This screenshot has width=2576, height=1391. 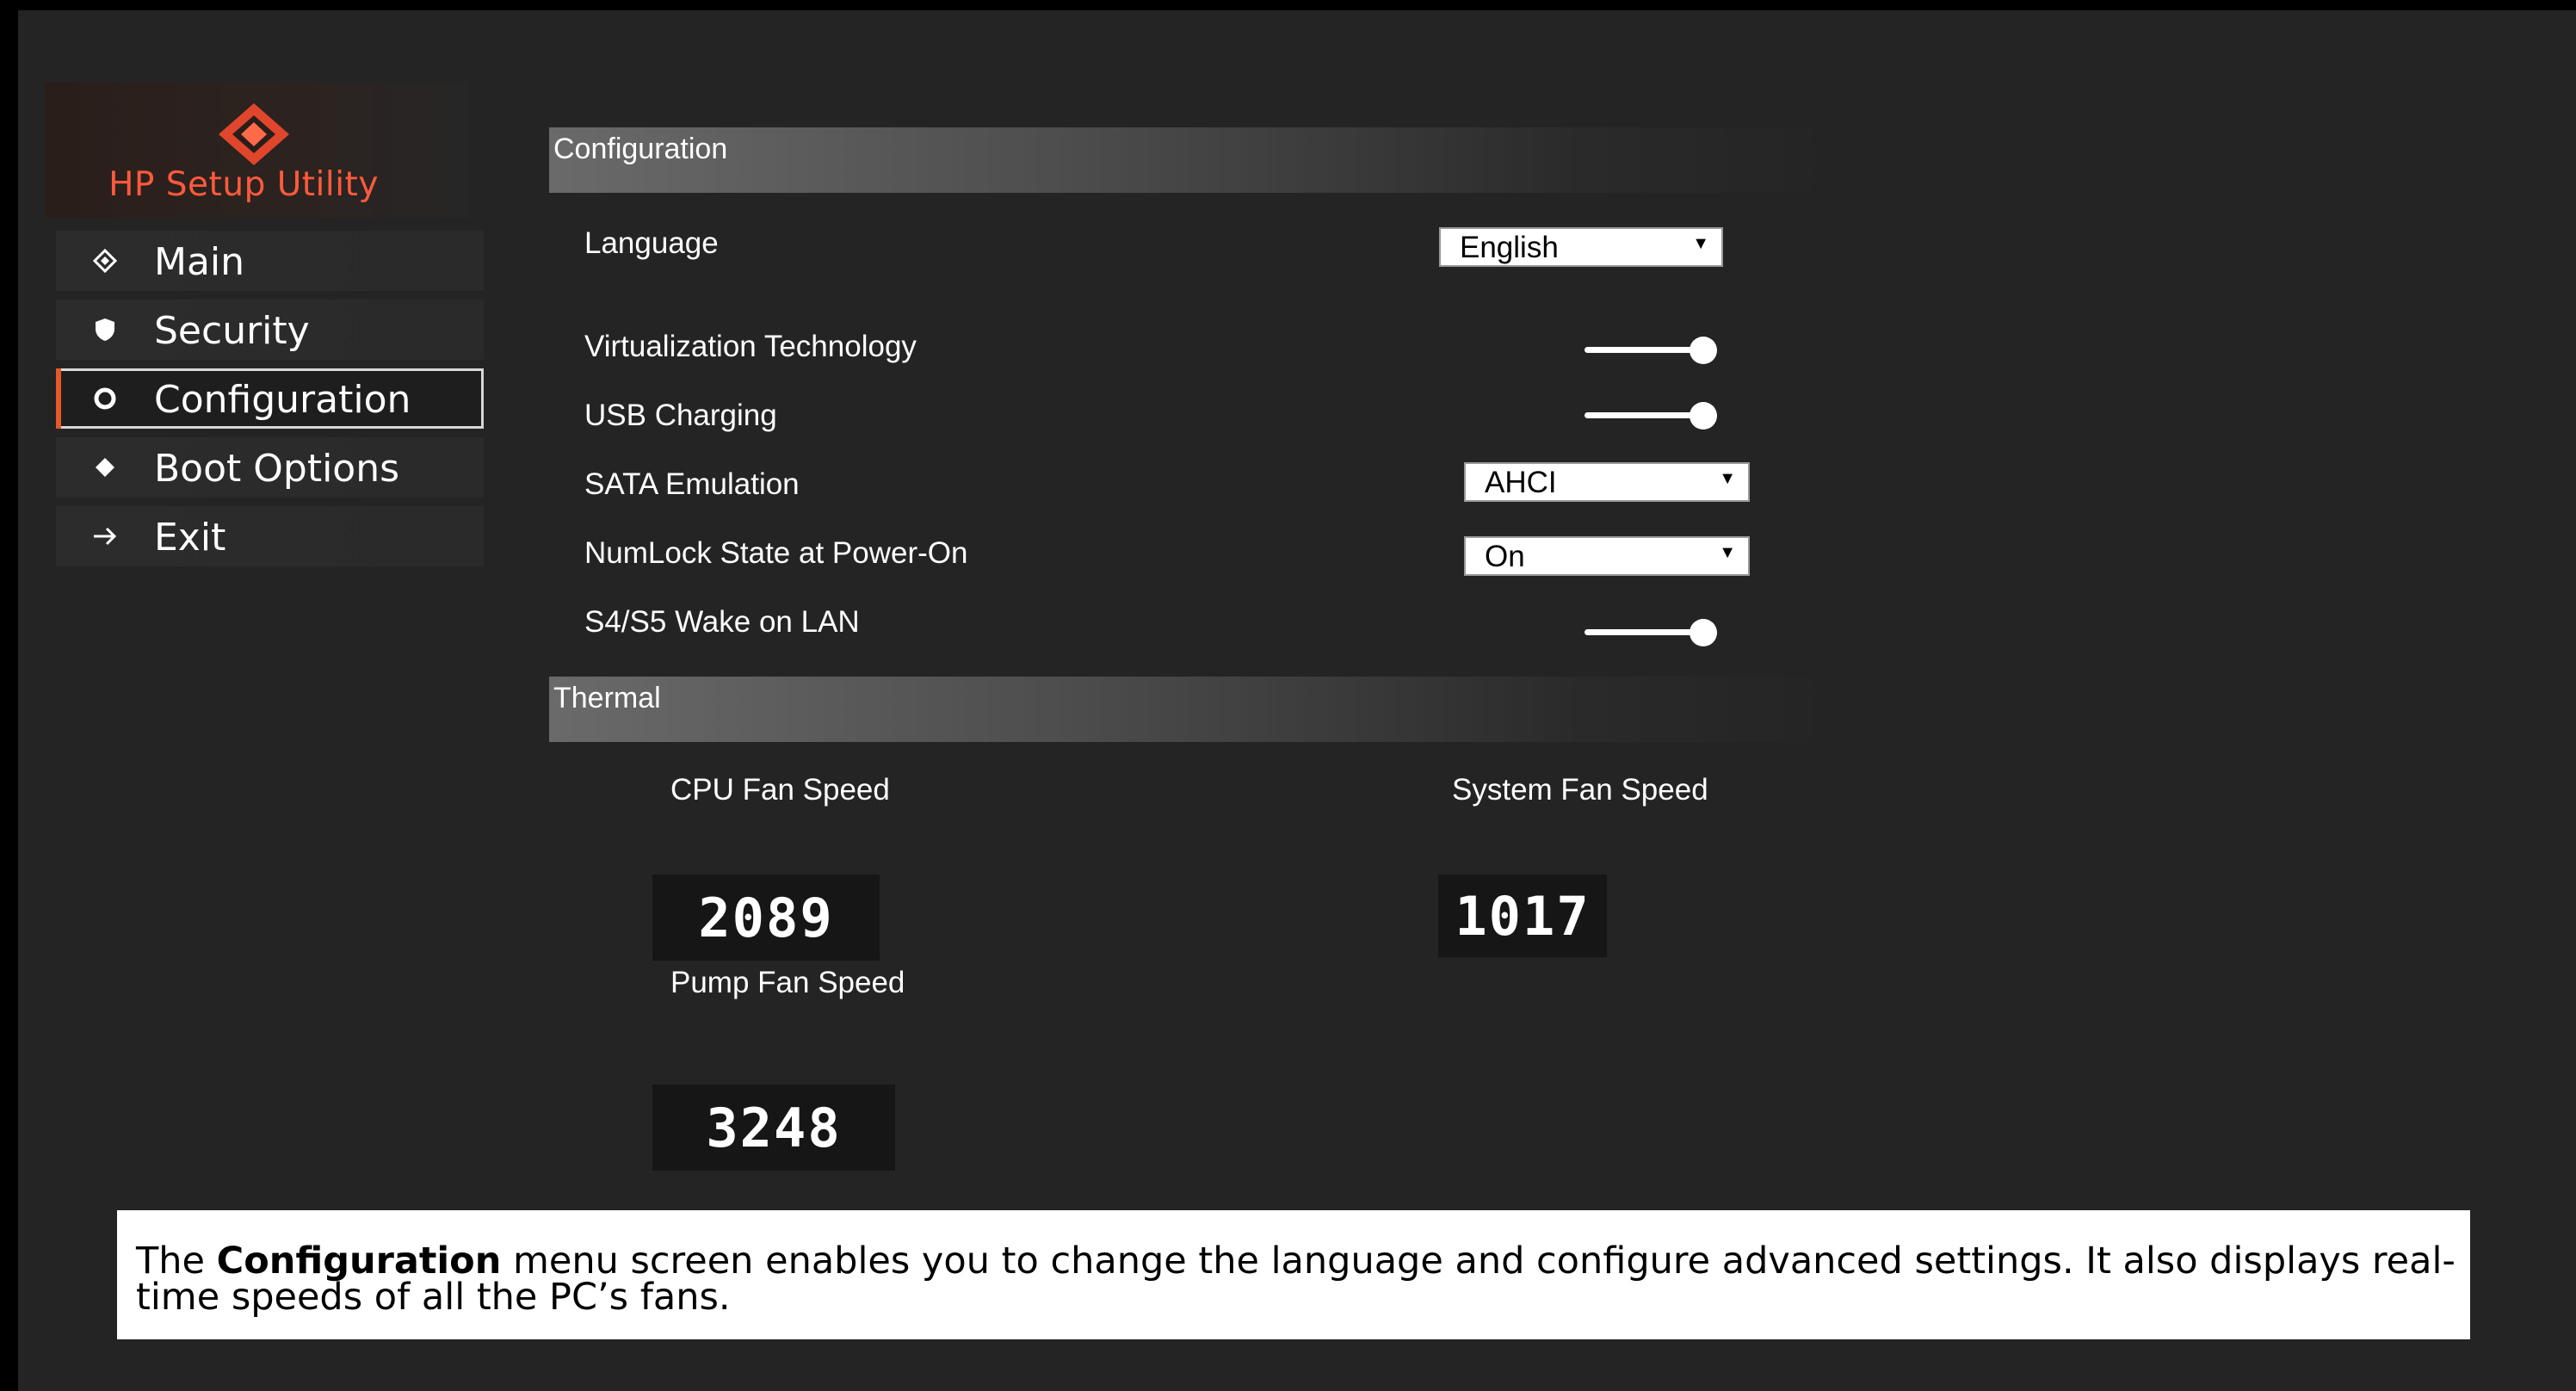 I want to click on usb-charging-toggle, so click(x=1653, y=414).